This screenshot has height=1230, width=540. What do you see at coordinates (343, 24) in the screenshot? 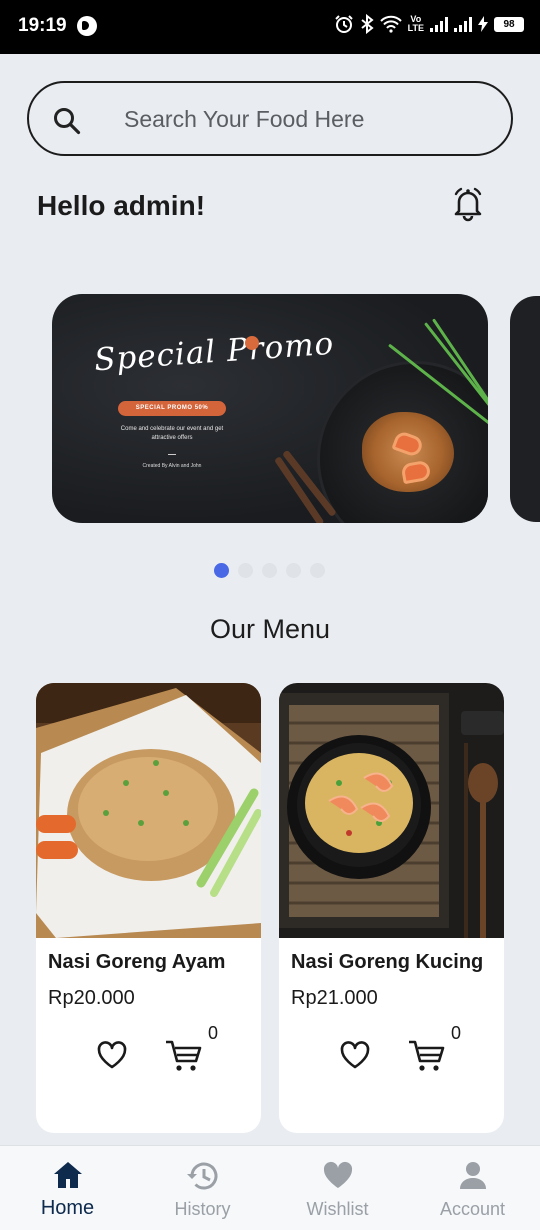
I see `alarm-icon` at bounding box center [343, 24].